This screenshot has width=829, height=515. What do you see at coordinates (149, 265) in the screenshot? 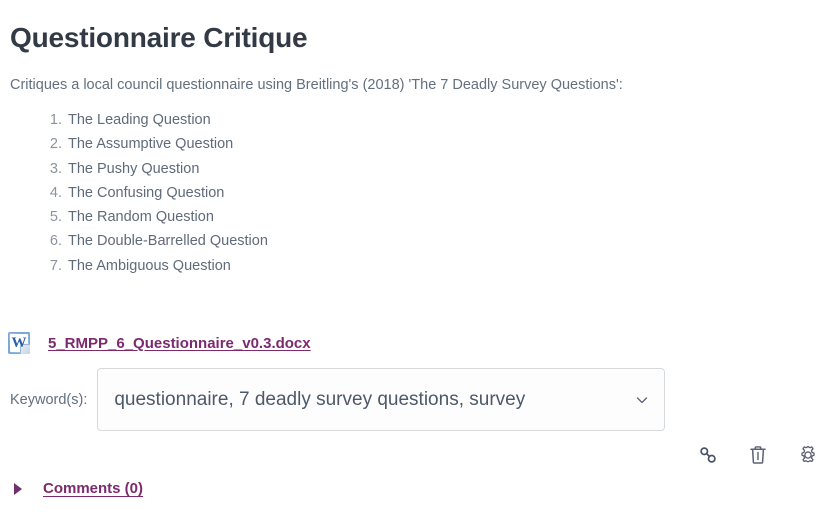
I see `list-item-label: The Ambiguous Question` at bounding box center [149, 265].